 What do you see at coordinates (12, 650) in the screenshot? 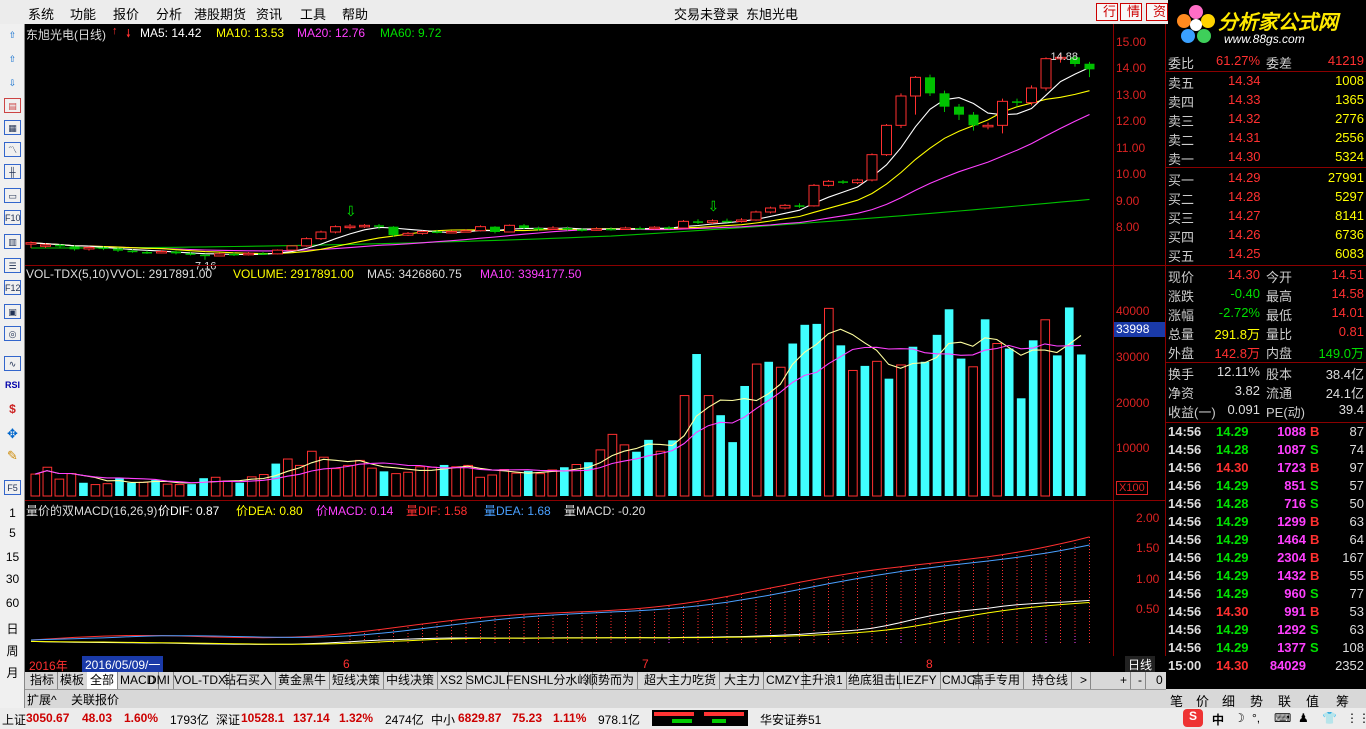
I see `period-week: 周` at bounding box center [12, 650].